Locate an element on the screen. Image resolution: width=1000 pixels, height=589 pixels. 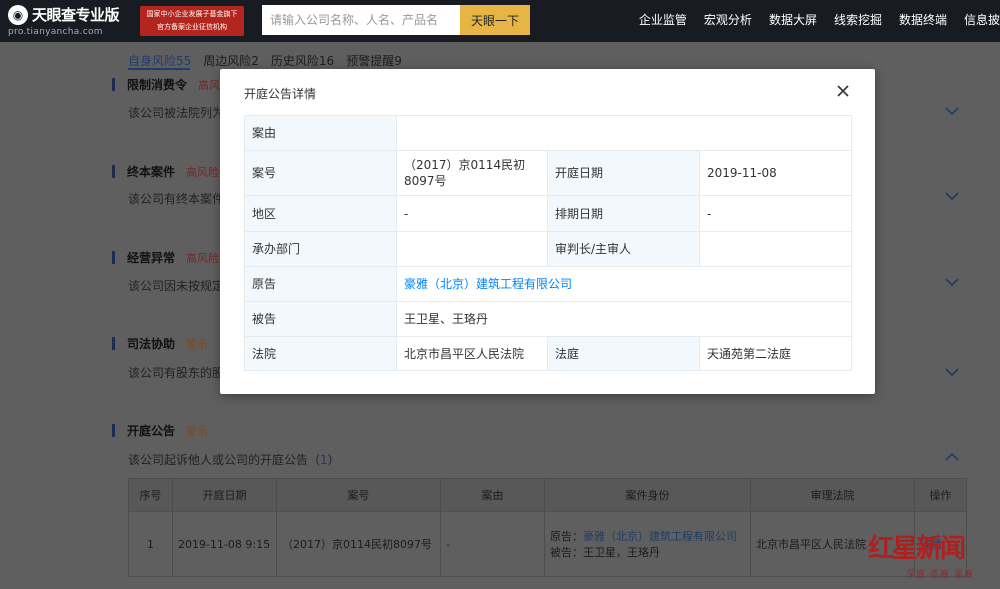
detail-row-region: 地区 - 排期日期 - is located at coordinates (548, 213).